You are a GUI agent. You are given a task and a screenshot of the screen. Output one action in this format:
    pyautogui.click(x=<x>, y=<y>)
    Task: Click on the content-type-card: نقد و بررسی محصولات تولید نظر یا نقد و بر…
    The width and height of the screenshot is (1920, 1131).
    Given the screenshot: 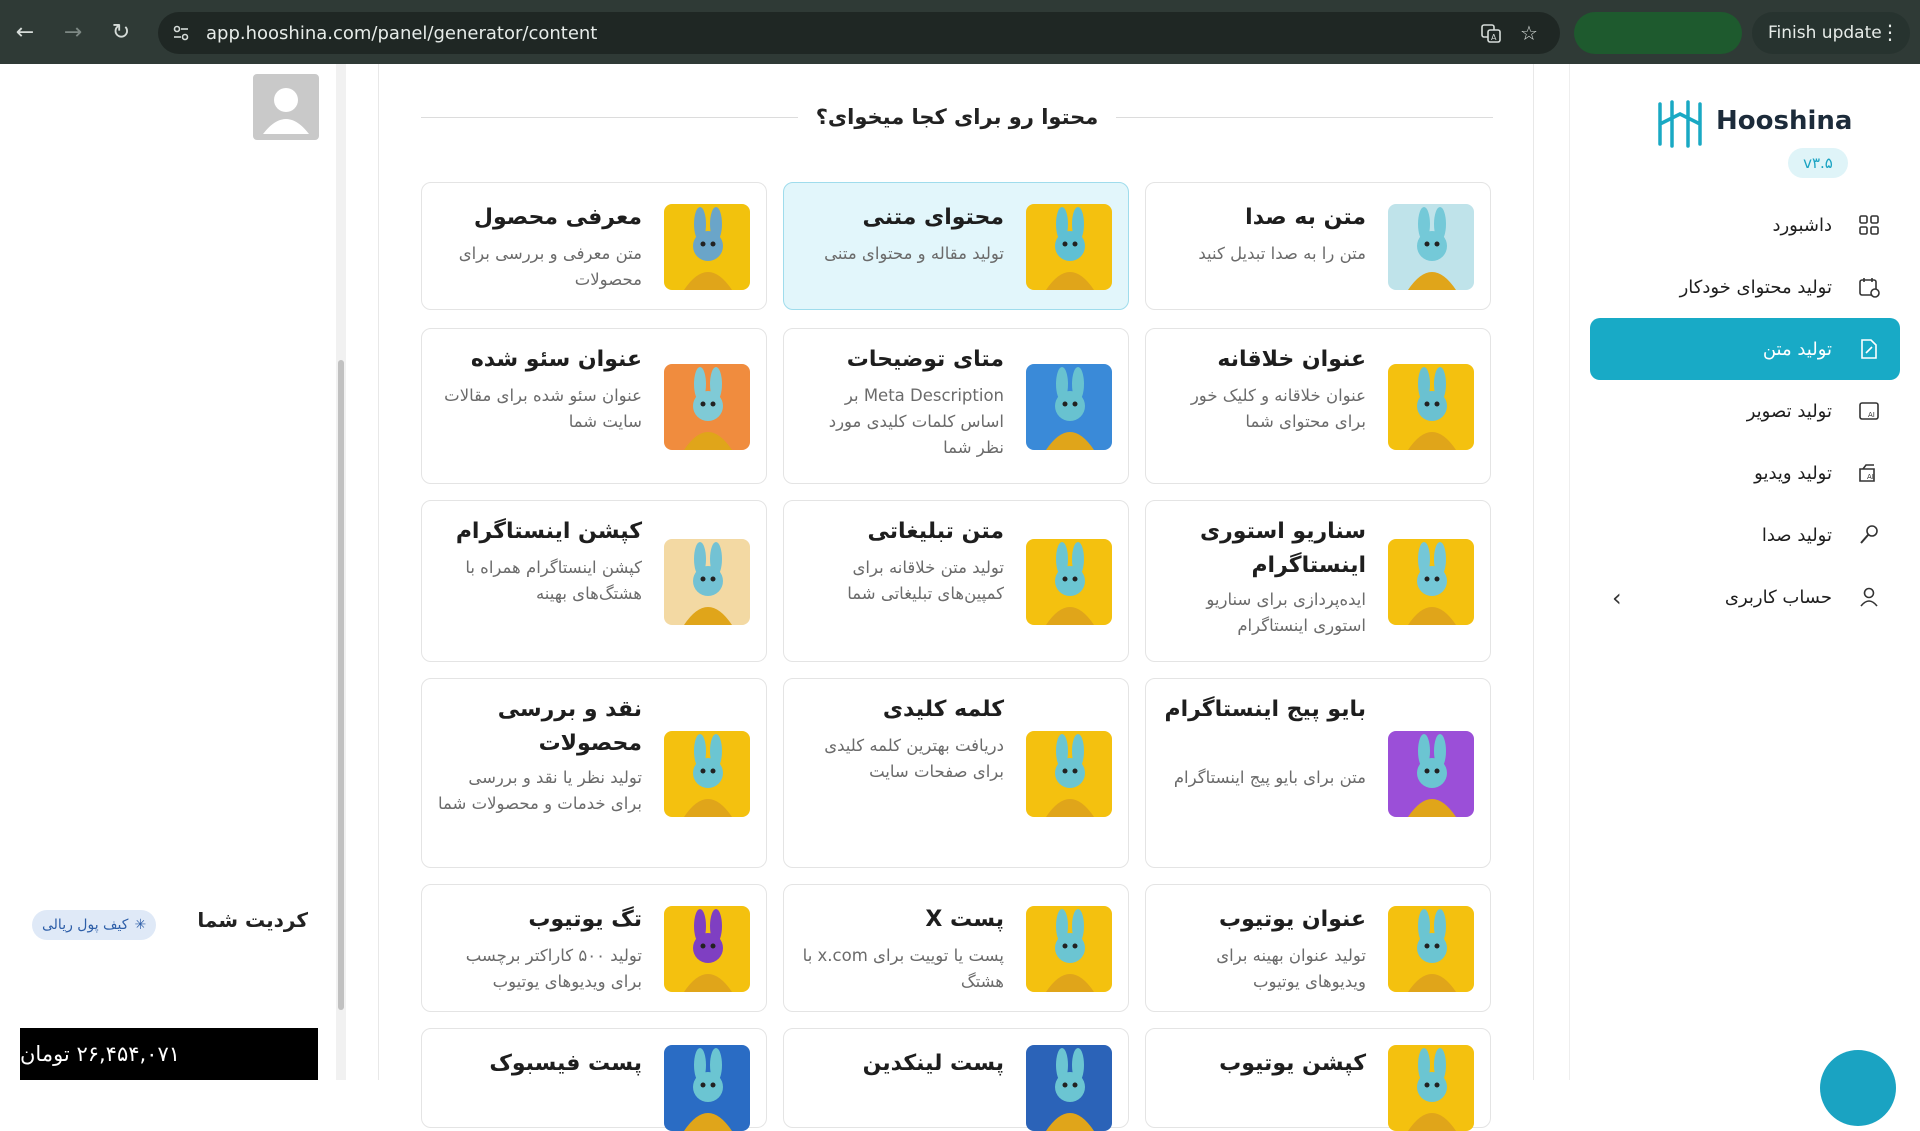 What is the action you would take?
    pyautogui.click(x=594, y=773)
    